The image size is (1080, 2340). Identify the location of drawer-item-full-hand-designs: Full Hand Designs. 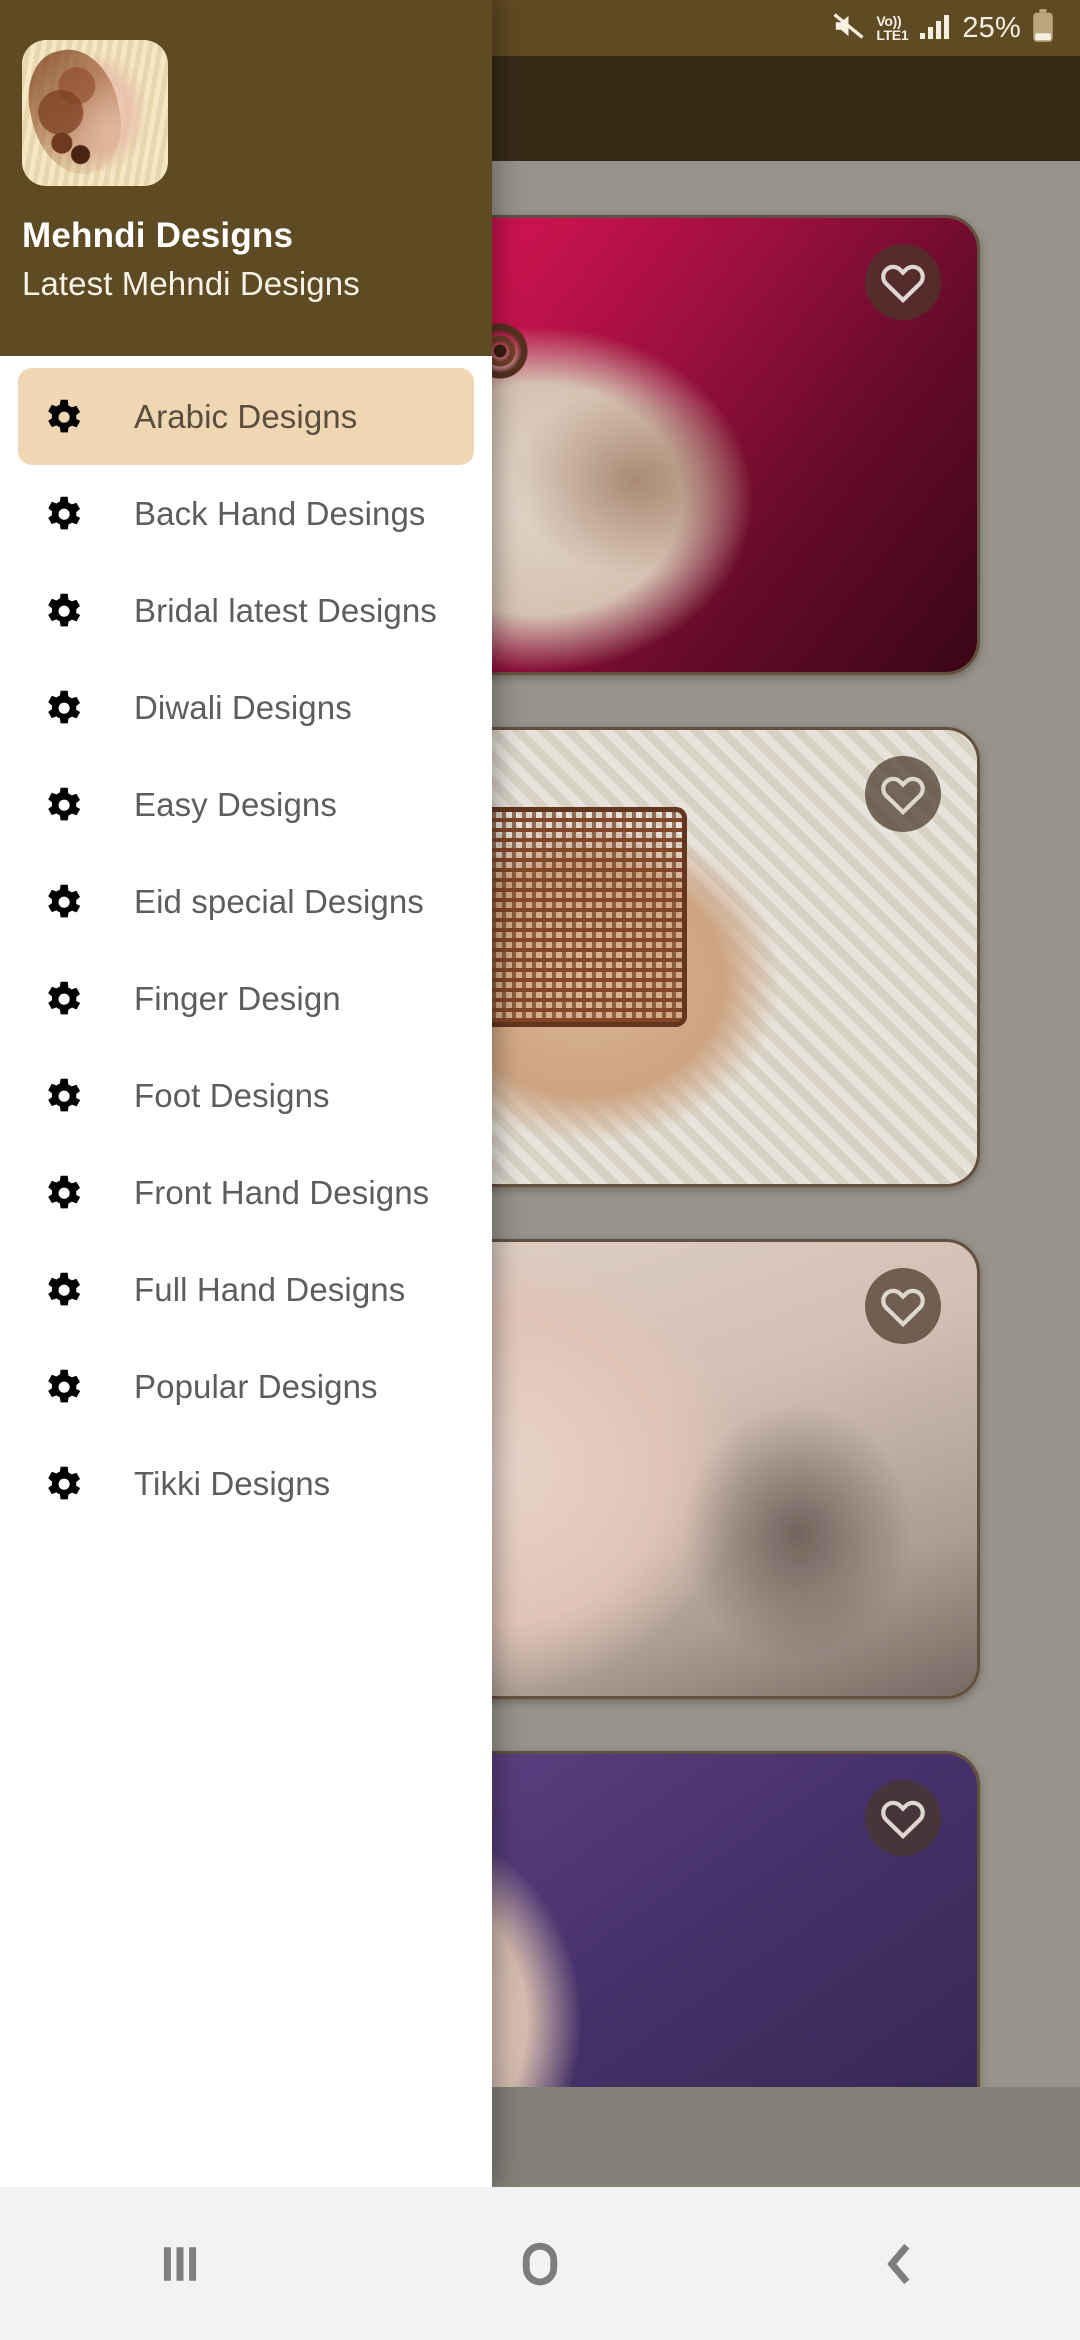
(246, 1289).